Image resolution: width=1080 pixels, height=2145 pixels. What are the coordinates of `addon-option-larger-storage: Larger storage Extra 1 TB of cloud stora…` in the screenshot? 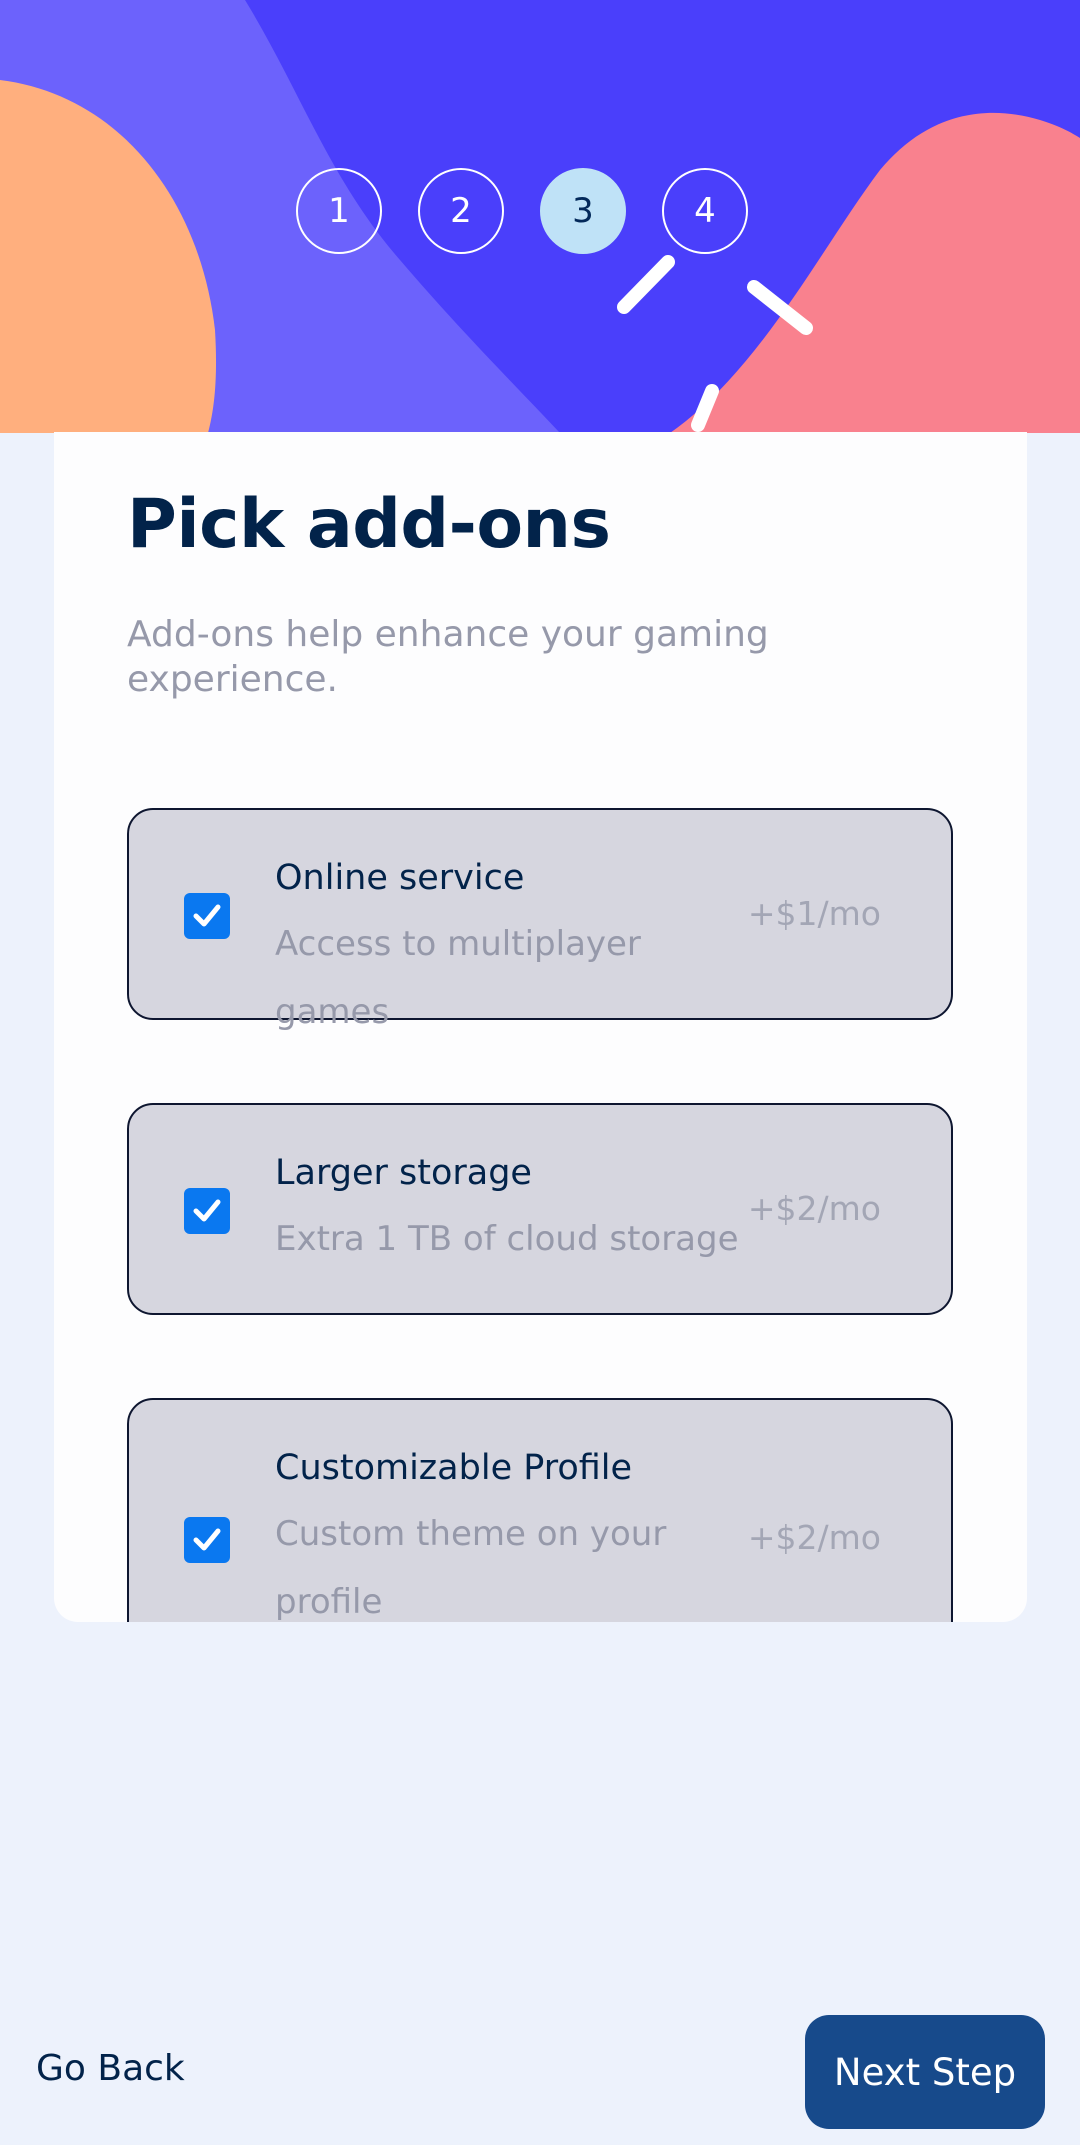 It's located at (540, 1209).